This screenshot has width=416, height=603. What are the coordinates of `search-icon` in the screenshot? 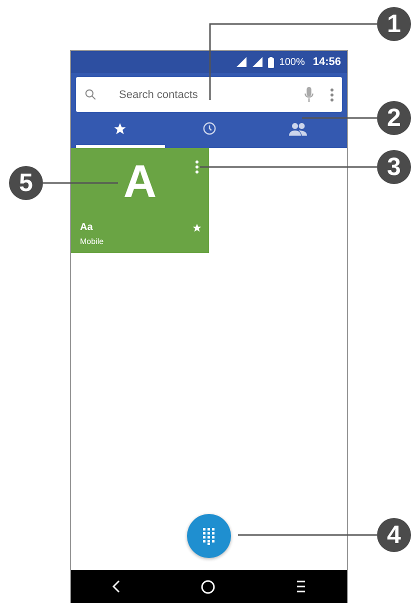 It's located at (90, 94).